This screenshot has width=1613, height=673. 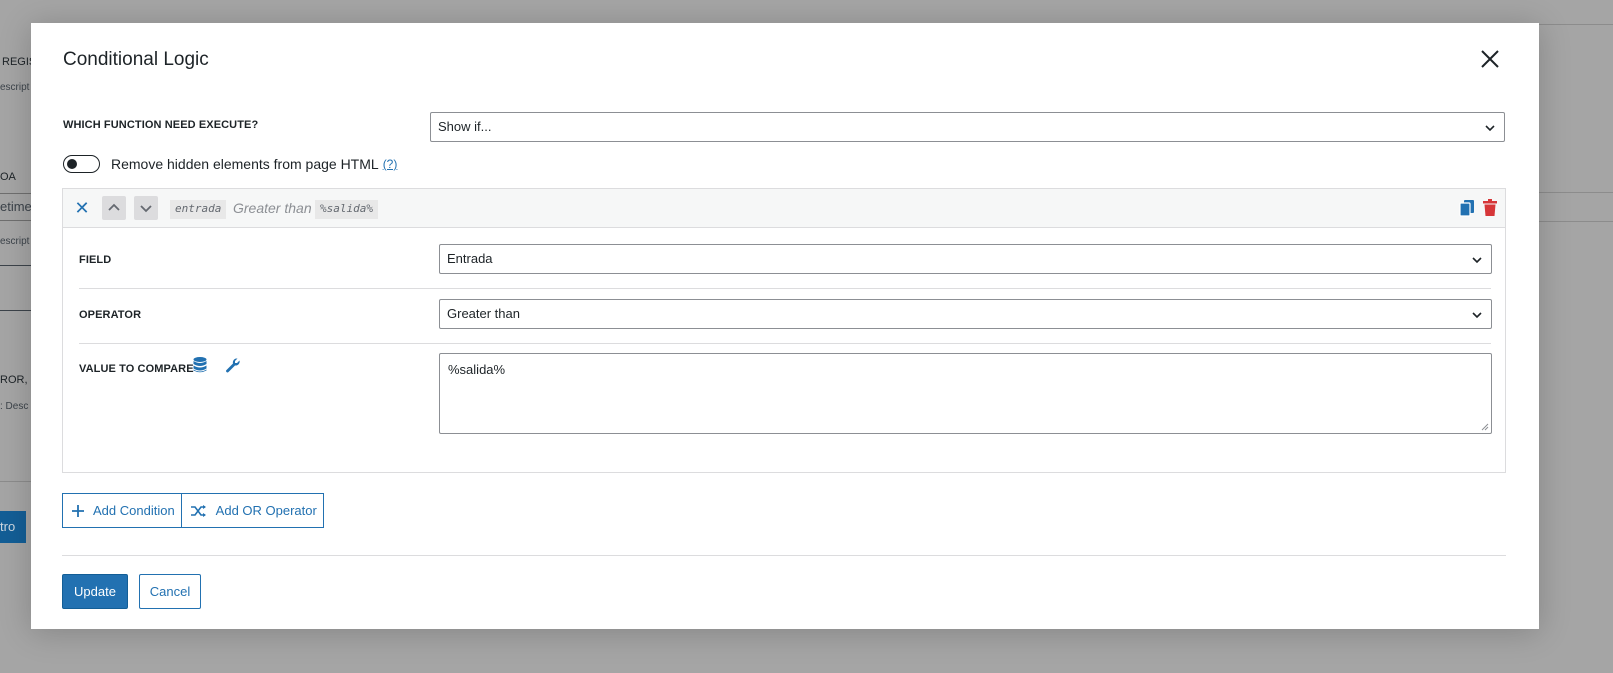 I want to click on summary-operator: Greater than, so click(x=272, y=208).